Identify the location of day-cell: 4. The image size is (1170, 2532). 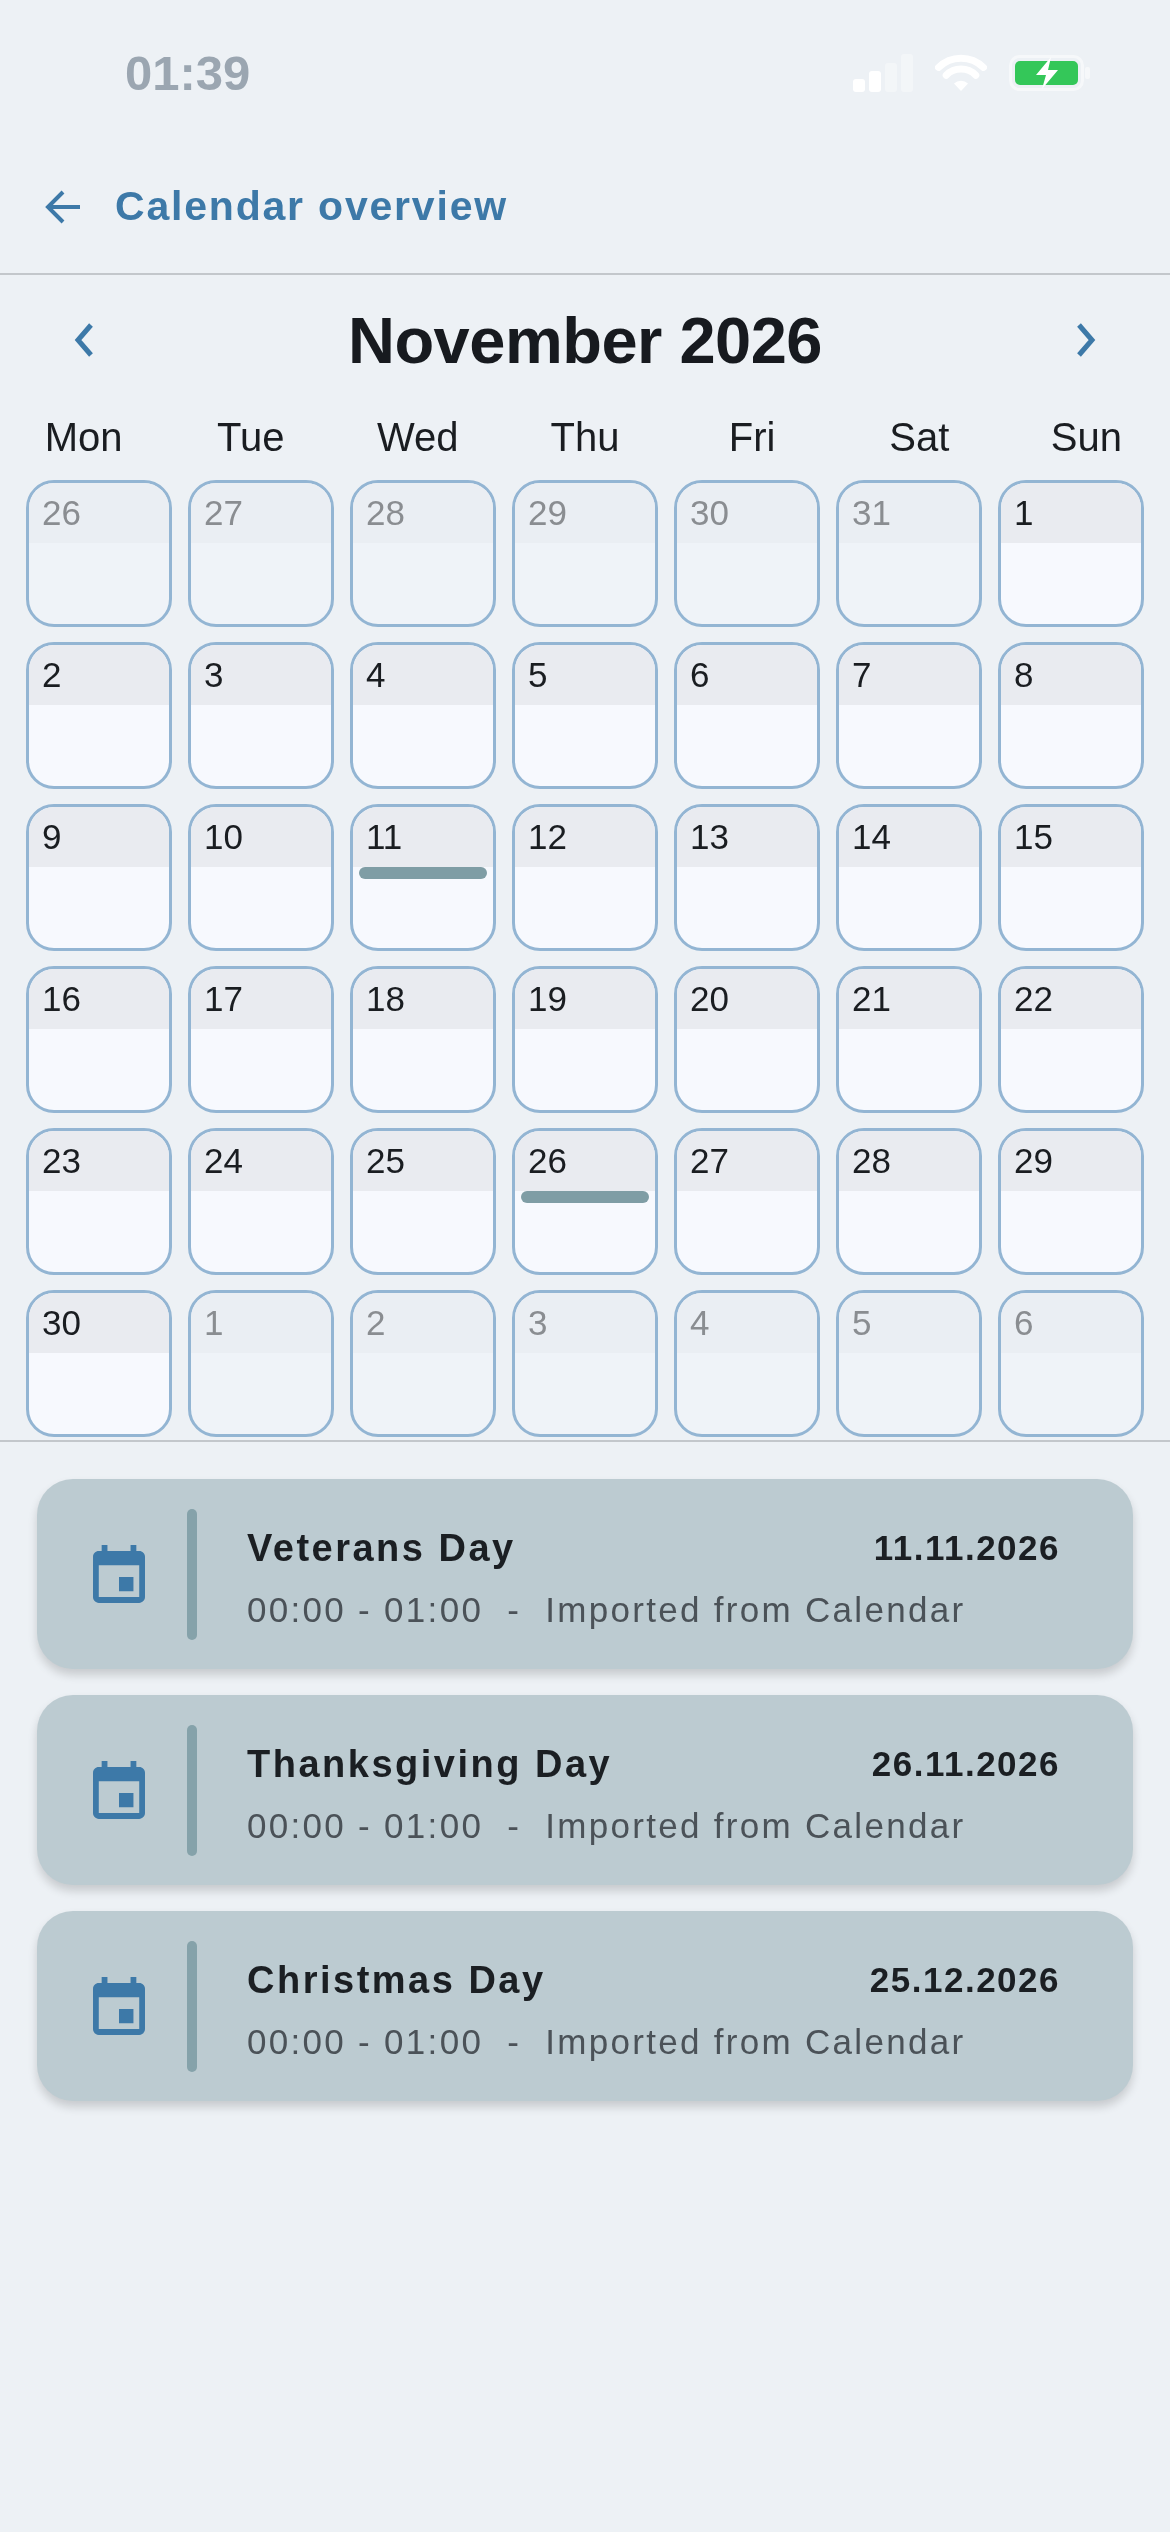
(423, 715).